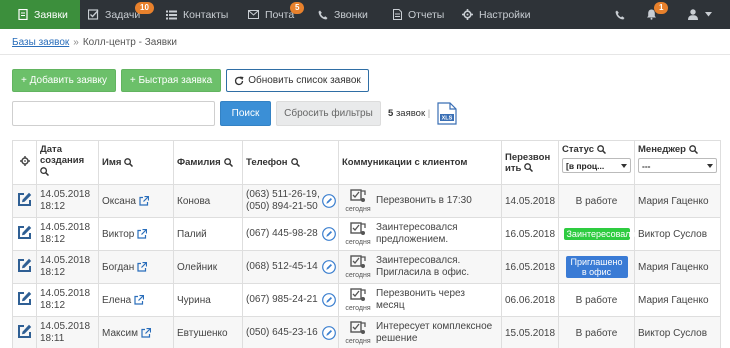 The image size is (730, 348). What do you see at coordinates (199, 162) in the screenshot?
I see `column-header-label: Фамилия` at bounding box center [199, 162].